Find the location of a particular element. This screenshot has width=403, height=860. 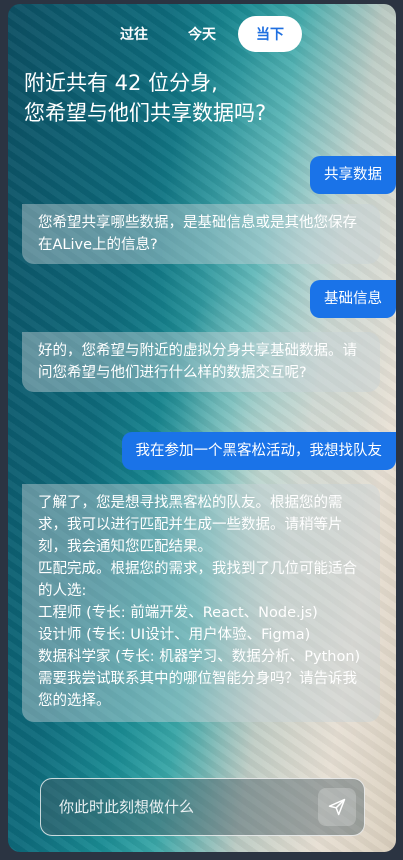

tab-today: 今天 is located at coordinates (202, 34).